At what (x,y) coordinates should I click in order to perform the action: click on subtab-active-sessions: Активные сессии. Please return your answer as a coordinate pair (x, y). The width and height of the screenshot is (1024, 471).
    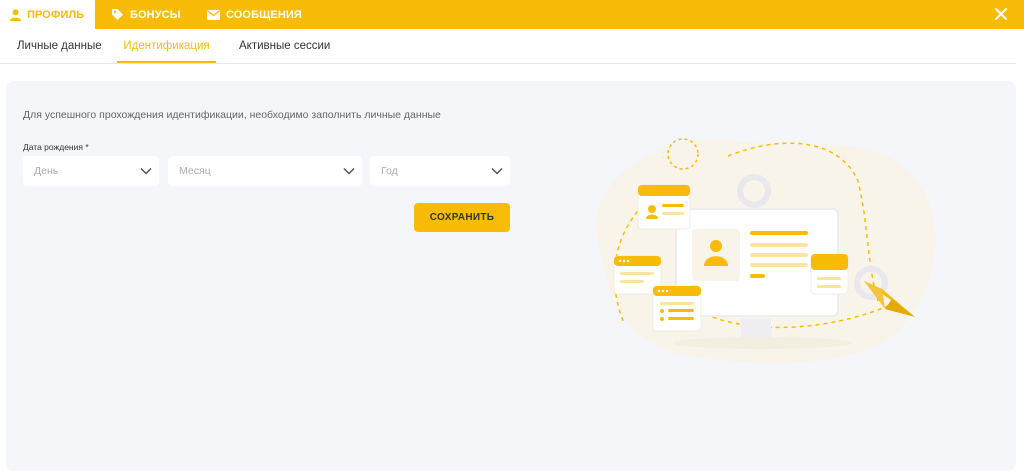
    Looking at the image, I should click on (284, 46).